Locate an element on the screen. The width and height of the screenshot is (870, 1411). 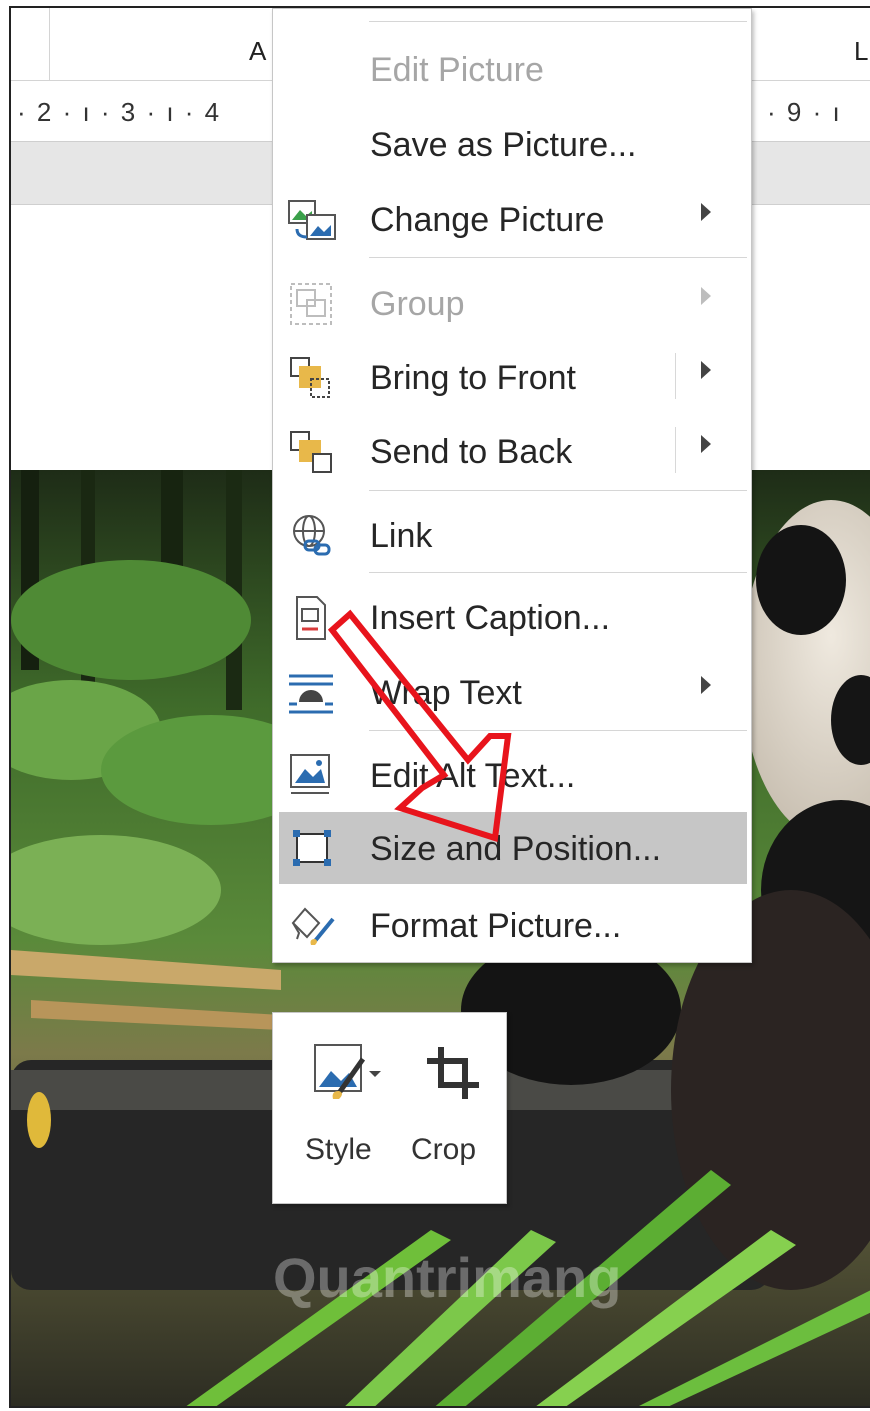
crop-button: Crop is located at coordinates (455, 1108).